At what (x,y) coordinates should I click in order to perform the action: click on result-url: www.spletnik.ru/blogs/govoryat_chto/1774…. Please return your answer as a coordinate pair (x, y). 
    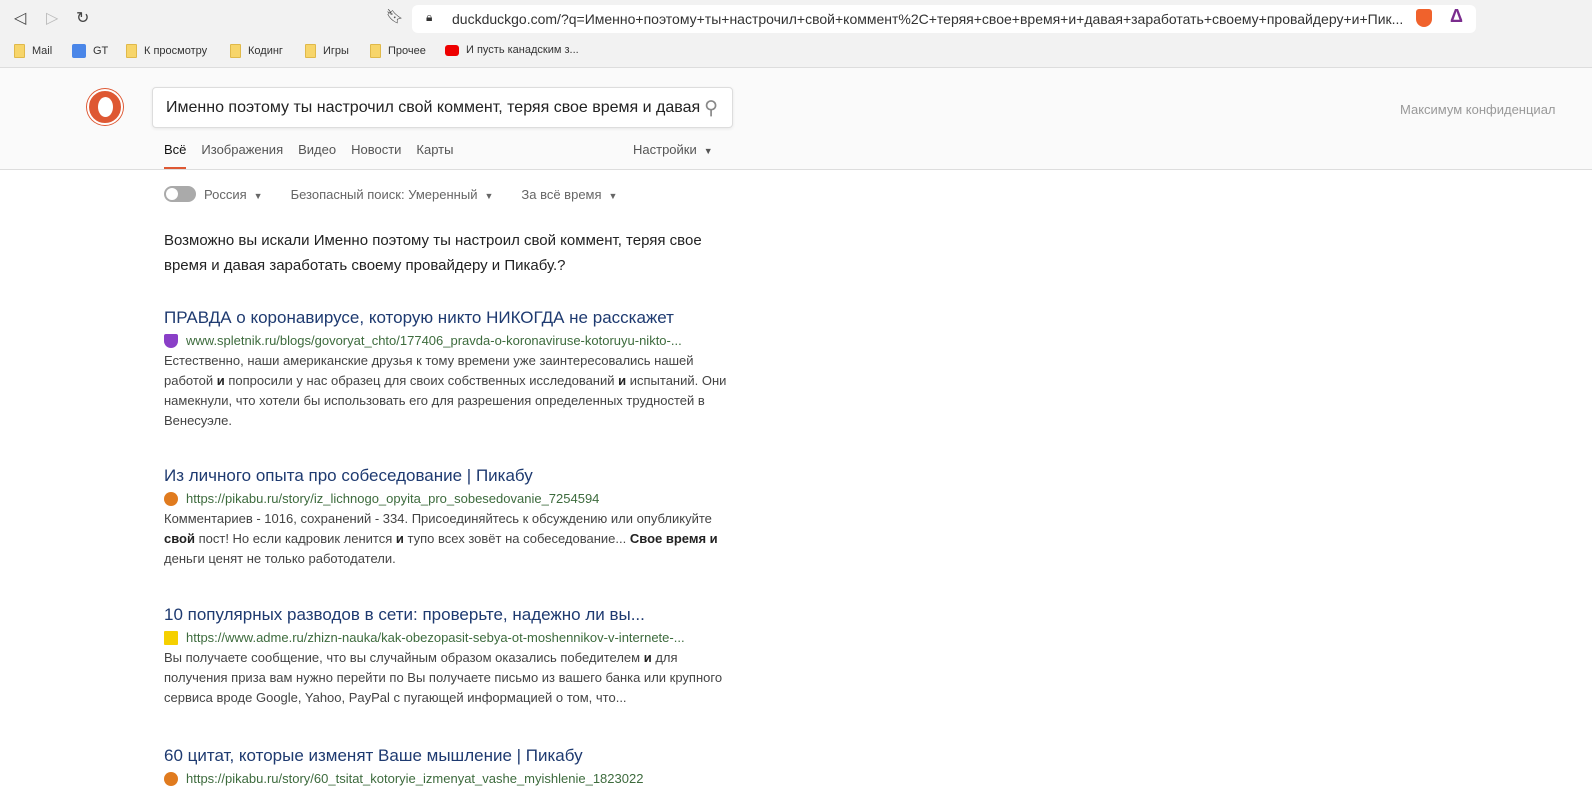
    Looking at the image, I should click on (434, 340).